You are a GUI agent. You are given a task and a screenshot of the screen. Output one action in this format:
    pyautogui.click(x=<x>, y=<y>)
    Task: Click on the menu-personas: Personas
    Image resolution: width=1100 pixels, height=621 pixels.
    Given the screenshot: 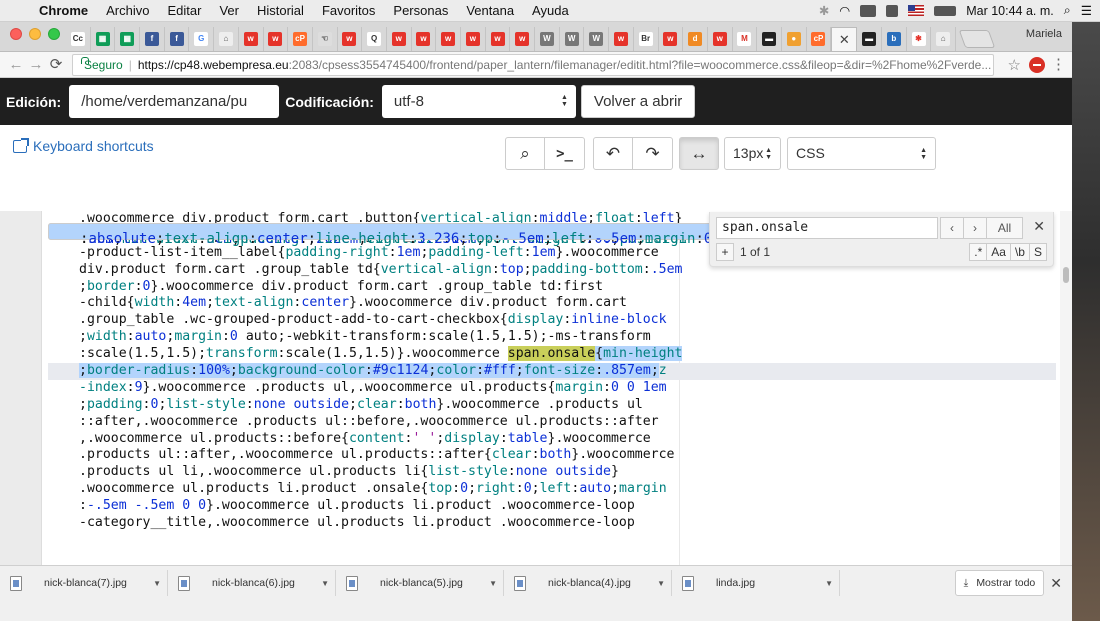 What is the action you would take?
    pyautogui.click(x=420, y=10)
    